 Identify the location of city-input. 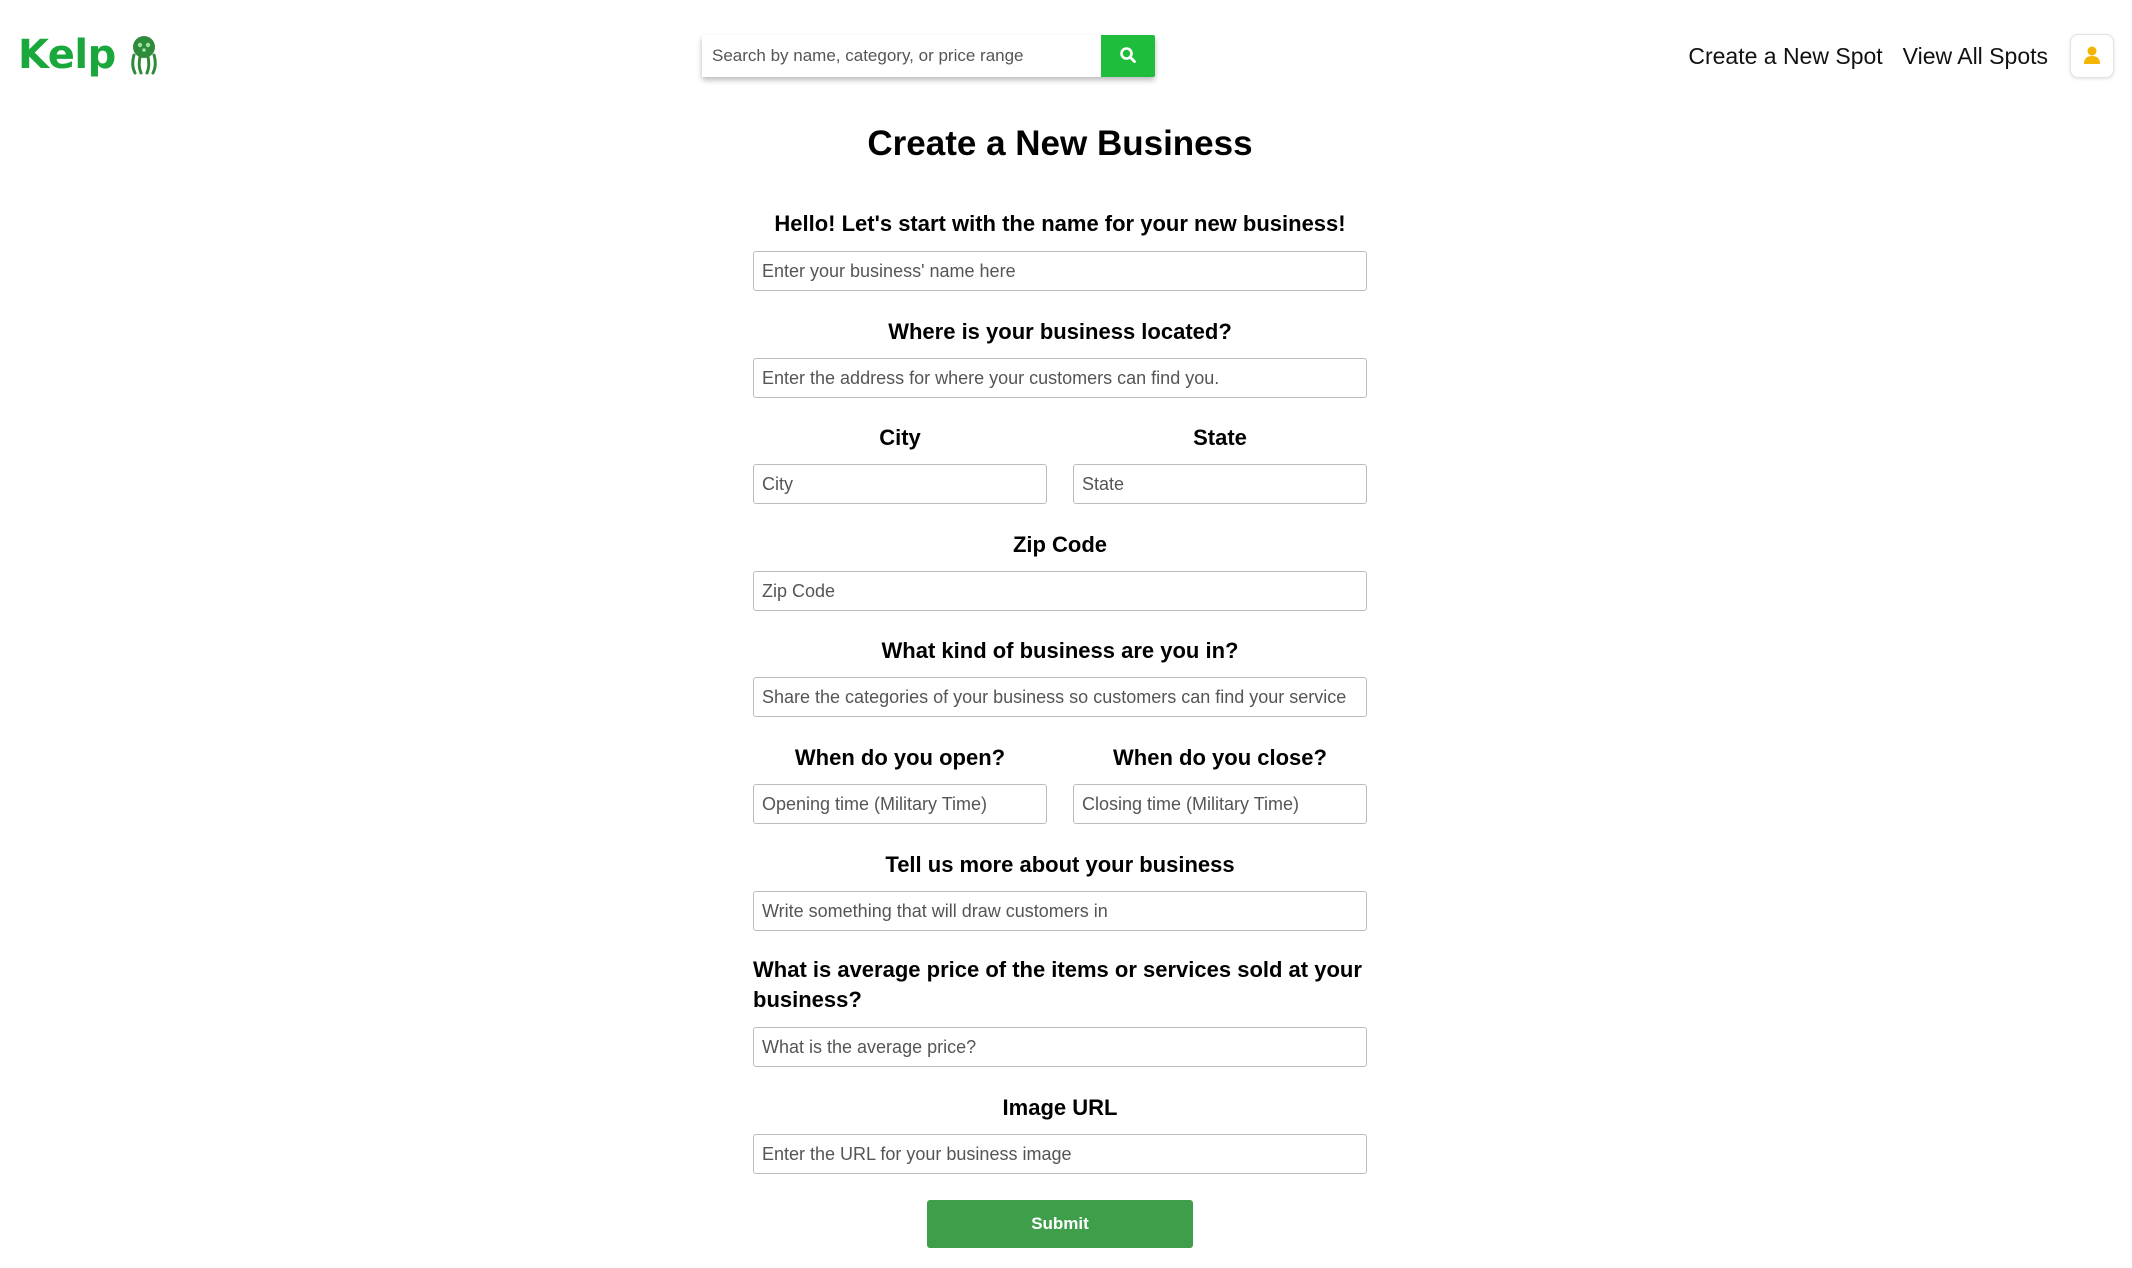
(900, 484).